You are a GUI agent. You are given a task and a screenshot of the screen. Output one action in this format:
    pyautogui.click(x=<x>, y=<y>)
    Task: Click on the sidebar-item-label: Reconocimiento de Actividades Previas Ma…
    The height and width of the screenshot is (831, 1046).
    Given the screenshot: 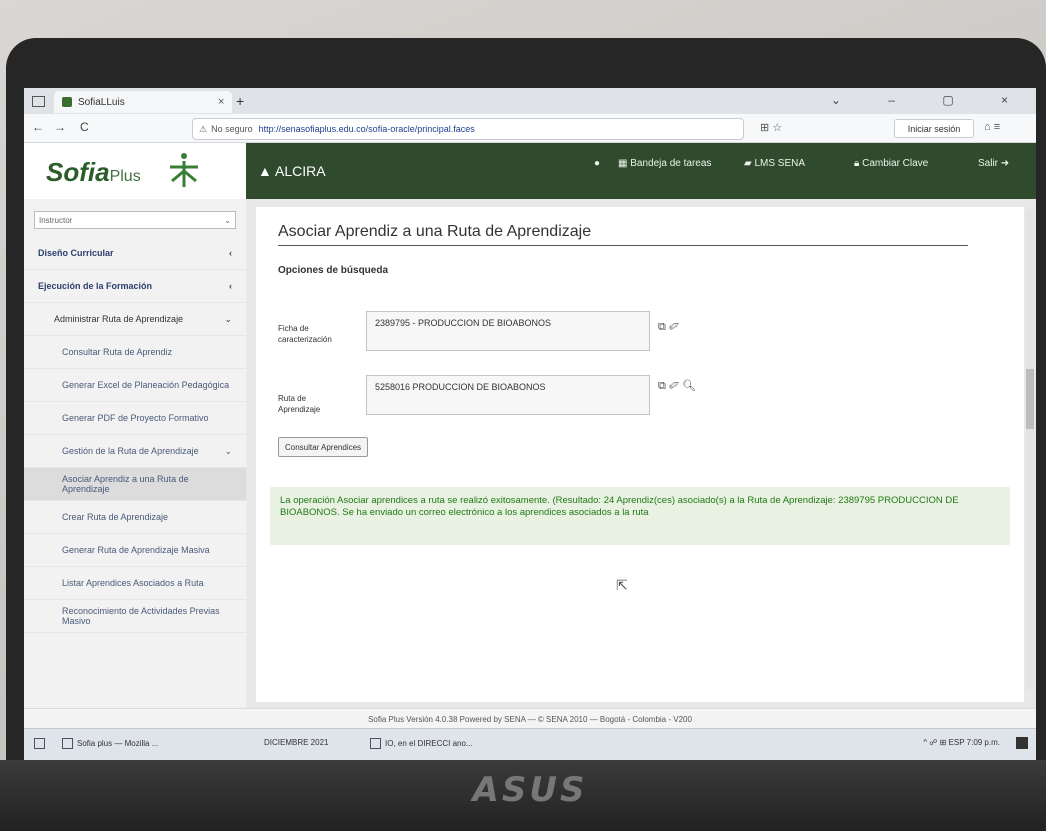 What is the action you would take?
    pyautogui.click(x=141, y=616)
    